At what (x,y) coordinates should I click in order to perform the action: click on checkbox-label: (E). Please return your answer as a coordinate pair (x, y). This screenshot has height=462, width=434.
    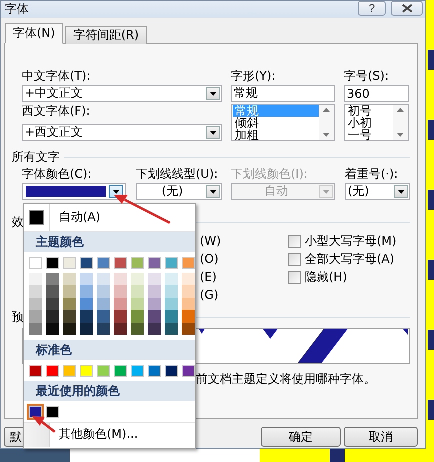
    Looking at the image, I should click on (208, 277).